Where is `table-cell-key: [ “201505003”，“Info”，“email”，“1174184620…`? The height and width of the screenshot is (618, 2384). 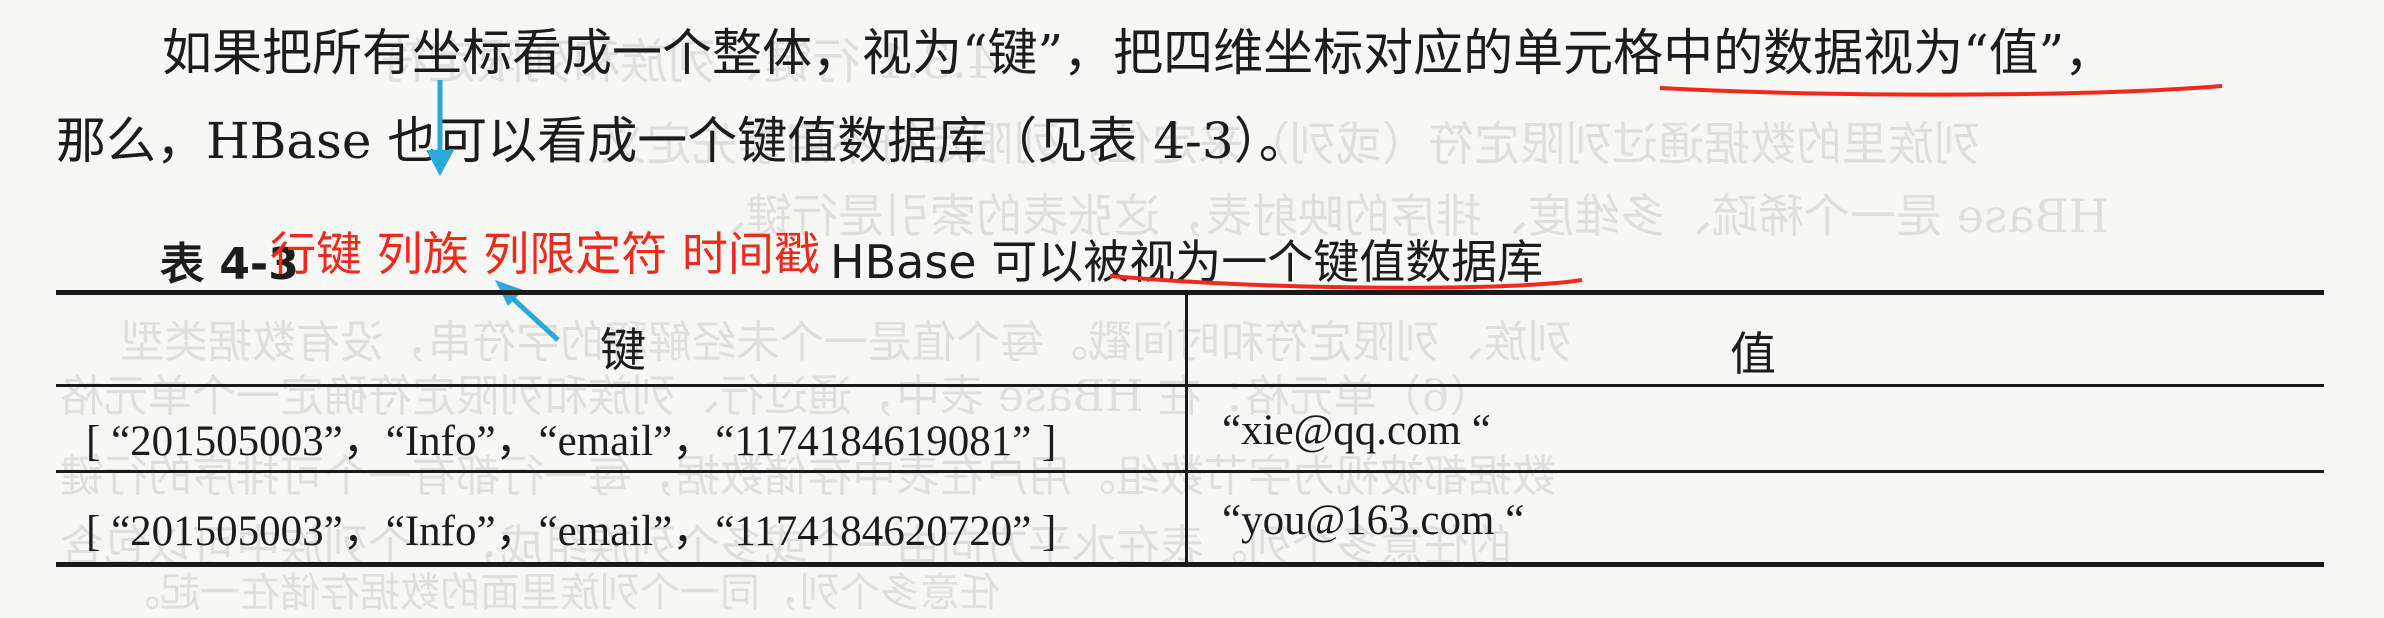 table-cell-key: [ “201505003”，“Info”，“email”，“1174184620… is located at coordinates (571, 531).